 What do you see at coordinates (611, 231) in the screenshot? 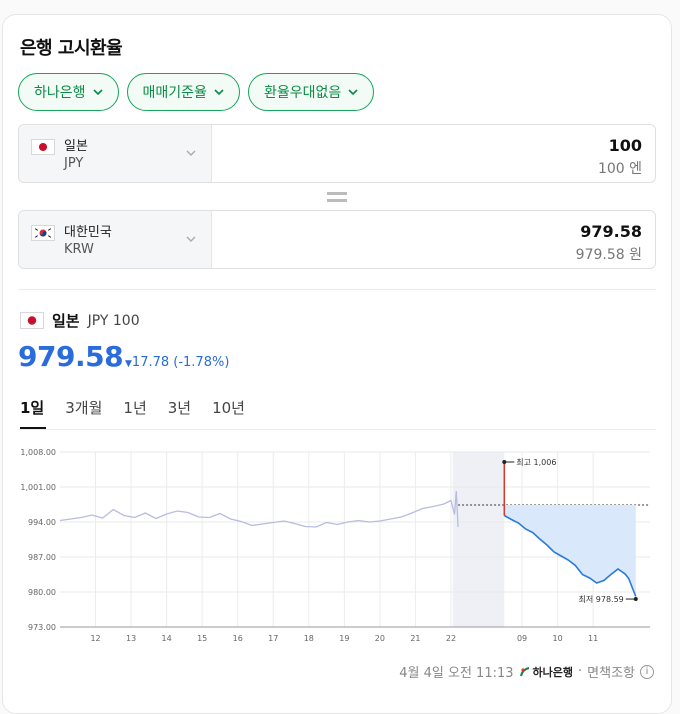
I see `to-amount-value: 979.58` at bounding box center [611, 231].